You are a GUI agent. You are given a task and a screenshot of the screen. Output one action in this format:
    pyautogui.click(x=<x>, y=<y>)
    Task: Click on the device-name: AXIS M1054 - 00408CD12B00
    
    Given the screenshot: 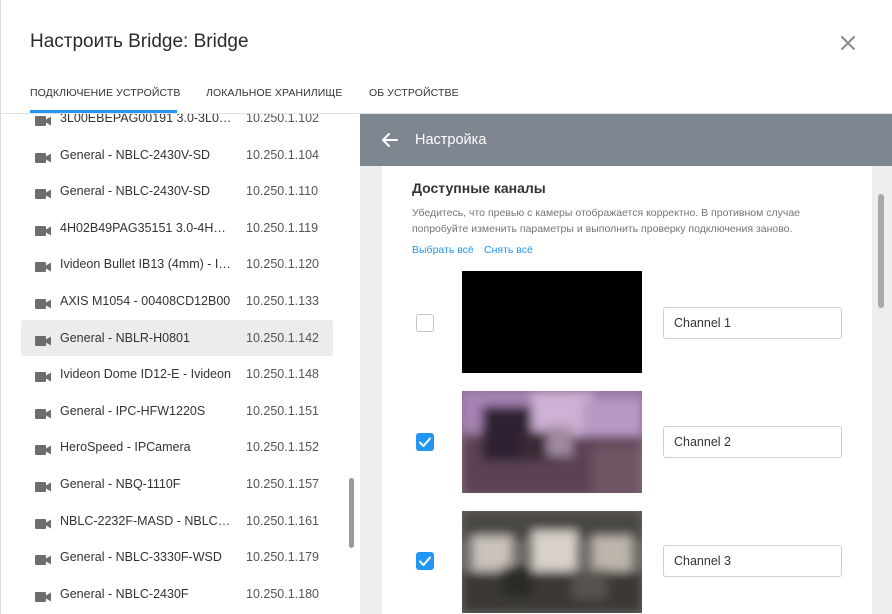 What is the action you would take?
    pyautogui.click(x=145, y=301)
    